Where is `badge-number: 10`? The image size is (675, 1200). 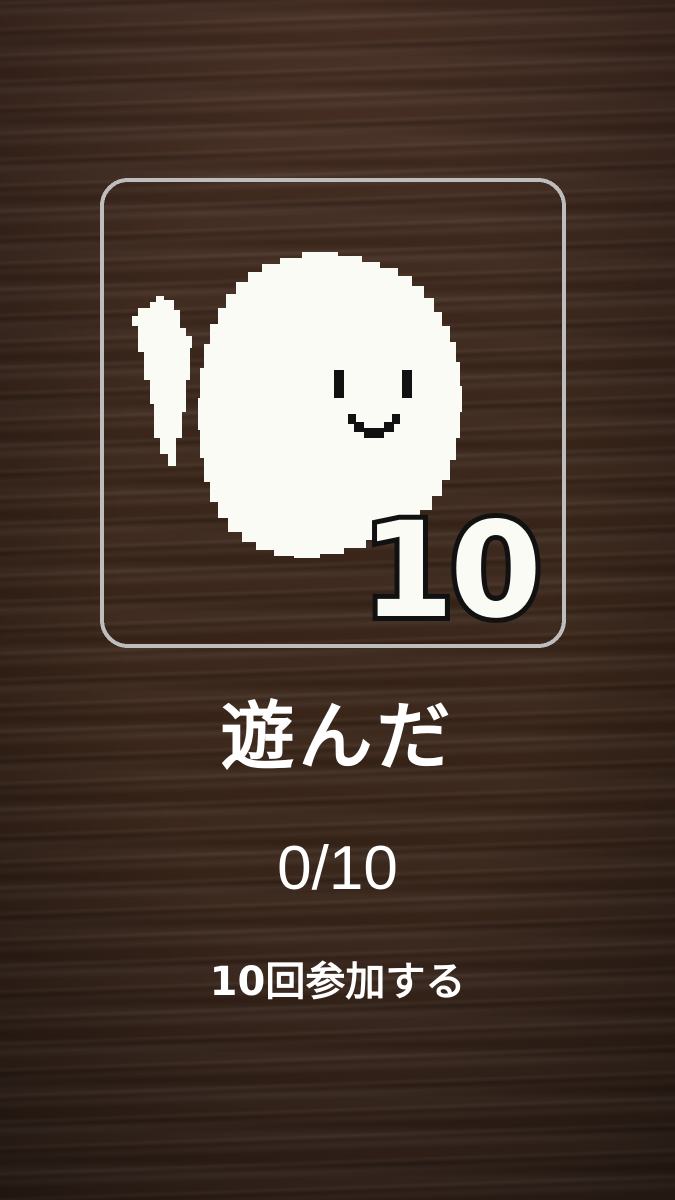 badge-number: 10 is located at coordinates (450, 571).